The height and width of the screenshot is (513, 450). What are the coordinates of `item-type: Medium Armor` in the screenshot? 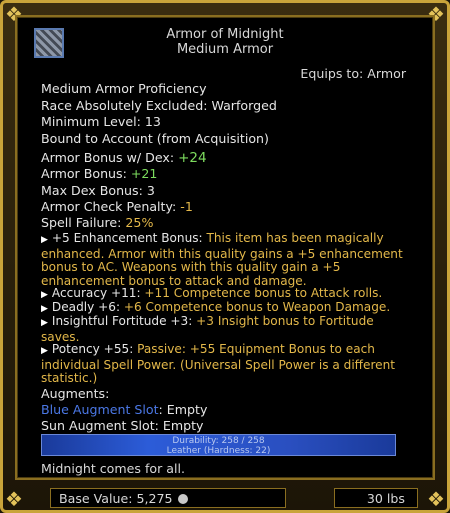 It's located at (225, 49).